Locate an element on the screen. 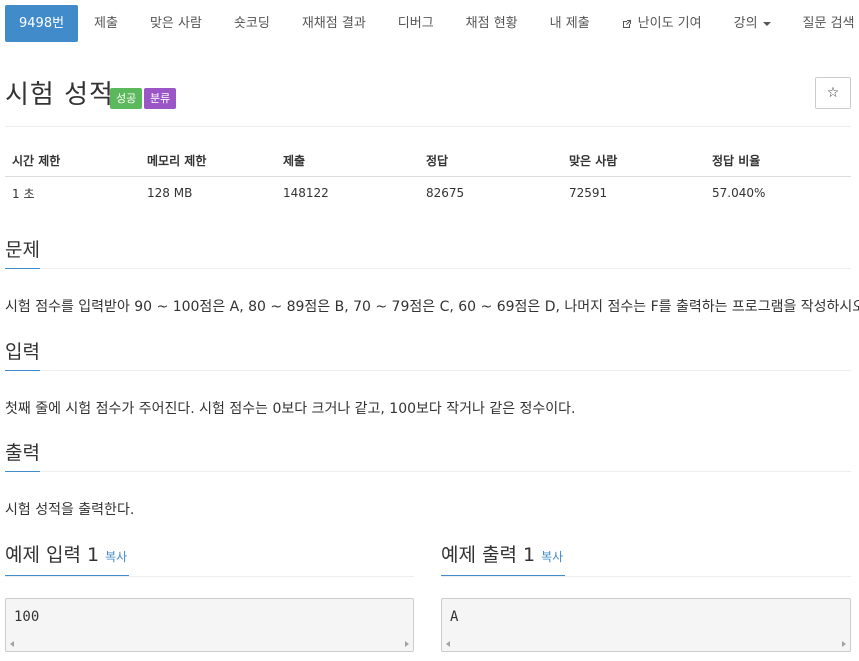 Image resolution: width=859 pixels, height=661 pixels. section-heading: 예제 출력 1 복사 is located at coordinates (503, 559).